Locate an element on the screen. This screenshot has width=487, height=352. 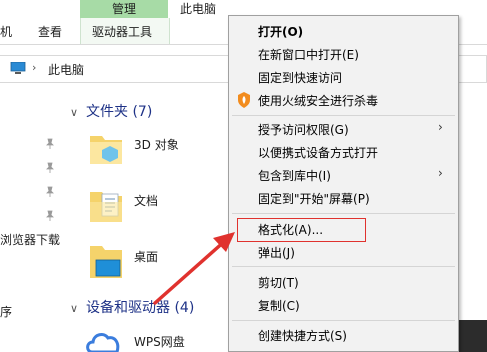
group-title-drives: 设备和驱动器 (4) is located at coordinates (140, 308).